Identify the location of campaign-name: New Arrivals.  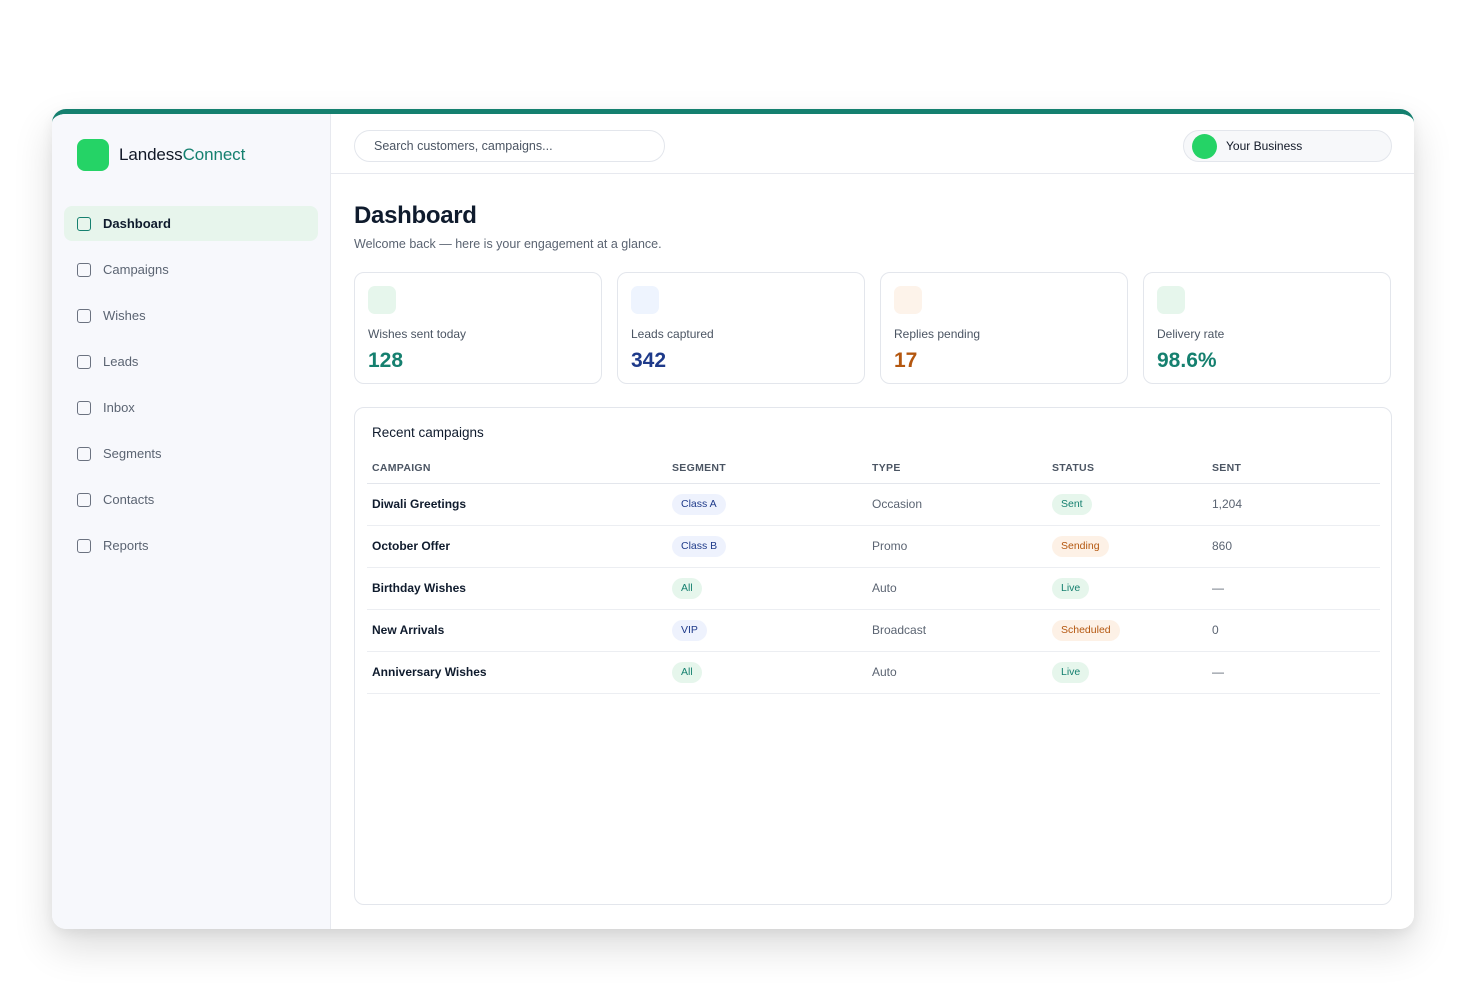
(517, 630).